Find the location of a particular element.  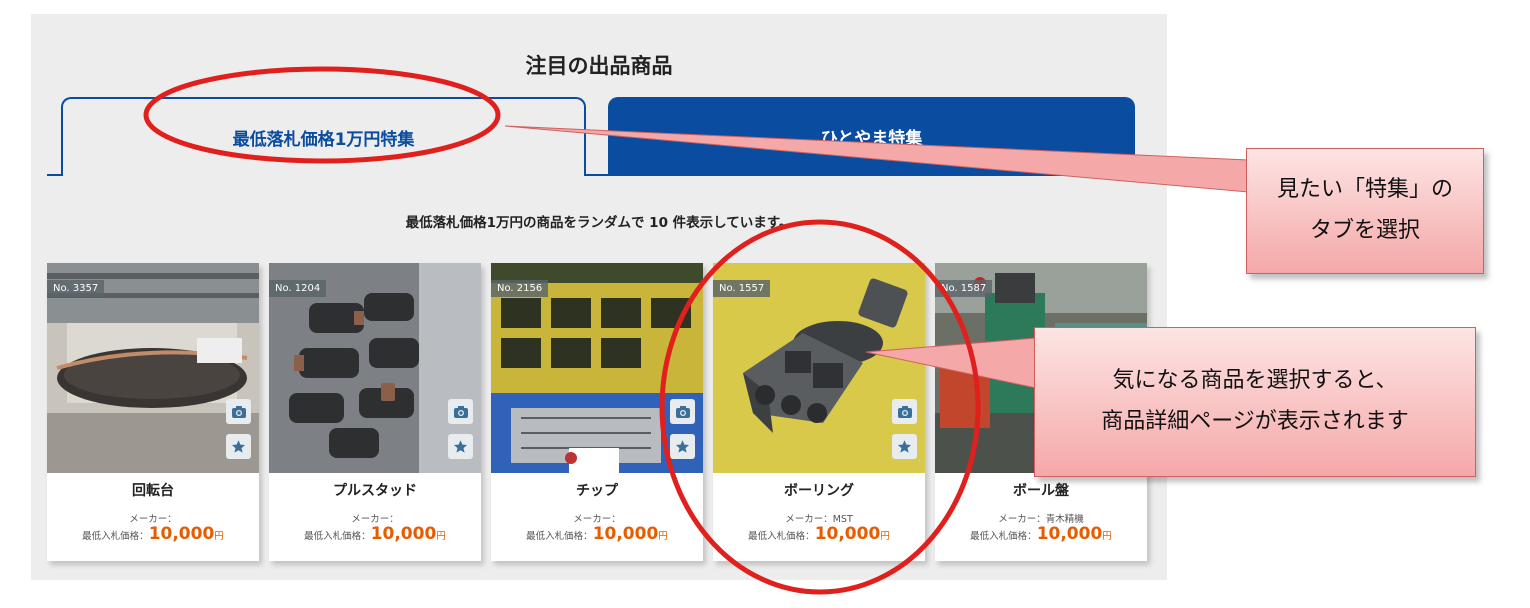

product-name: プルスタッド is located at coordinates (375, 490).